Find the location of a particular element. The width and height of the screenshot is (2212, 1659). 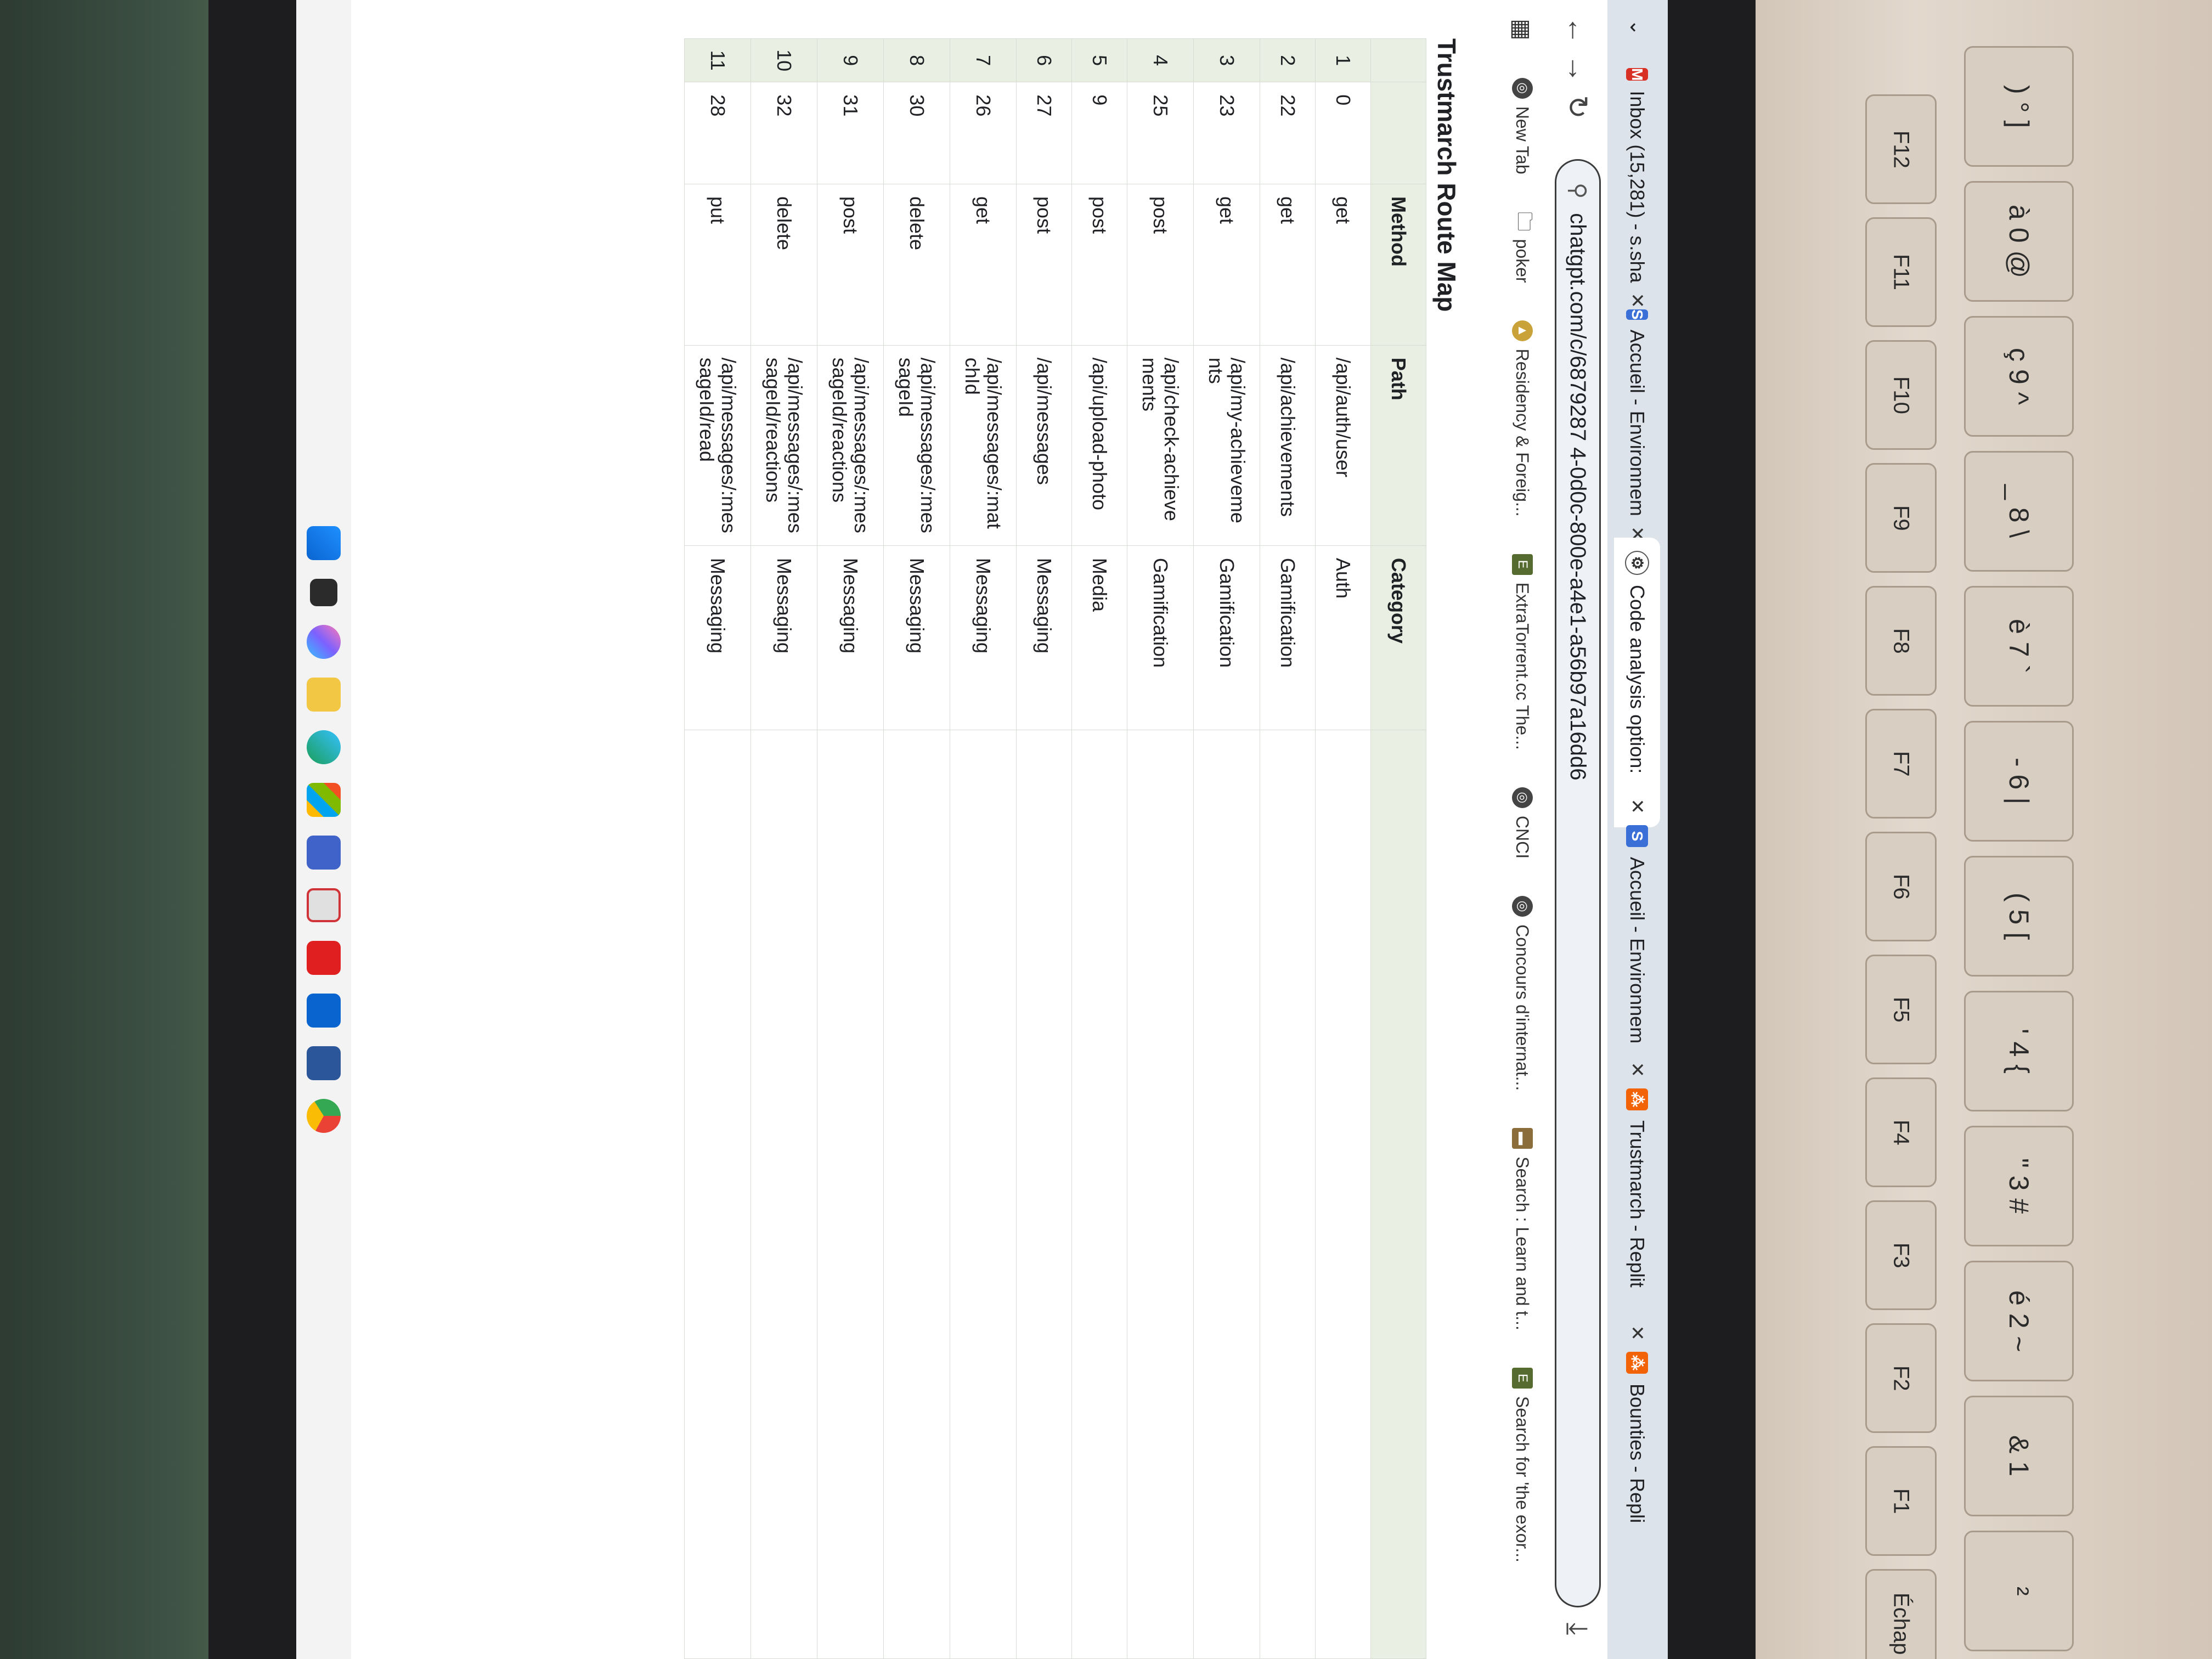

row-number: 5 is located at coordinates (1099, 60).